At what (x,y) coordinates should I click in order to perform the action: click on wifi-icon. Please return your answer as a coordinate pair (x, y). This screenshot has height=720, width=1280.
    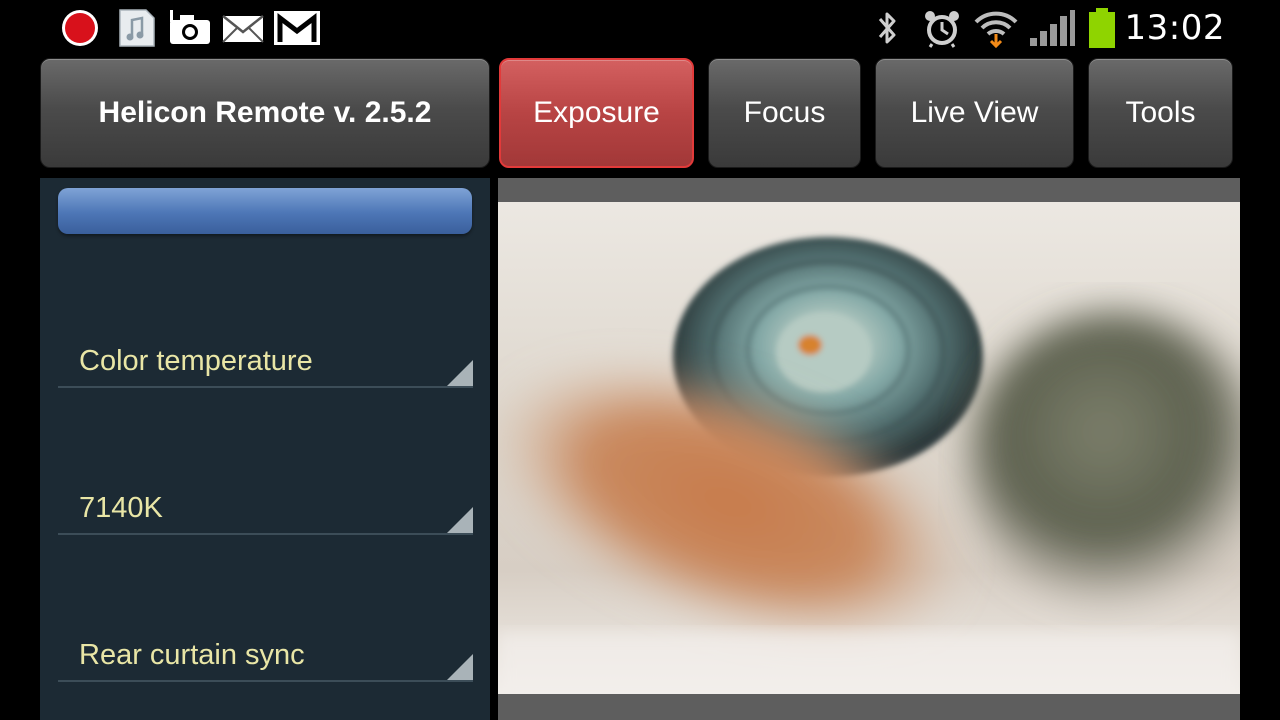
    Looking at the image, I should click on (996, 29).